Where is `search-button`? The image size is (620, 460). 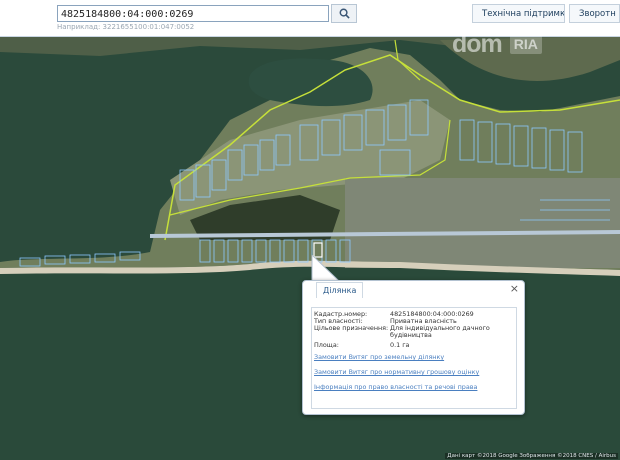 search-button is located at coordinates (344, 13).